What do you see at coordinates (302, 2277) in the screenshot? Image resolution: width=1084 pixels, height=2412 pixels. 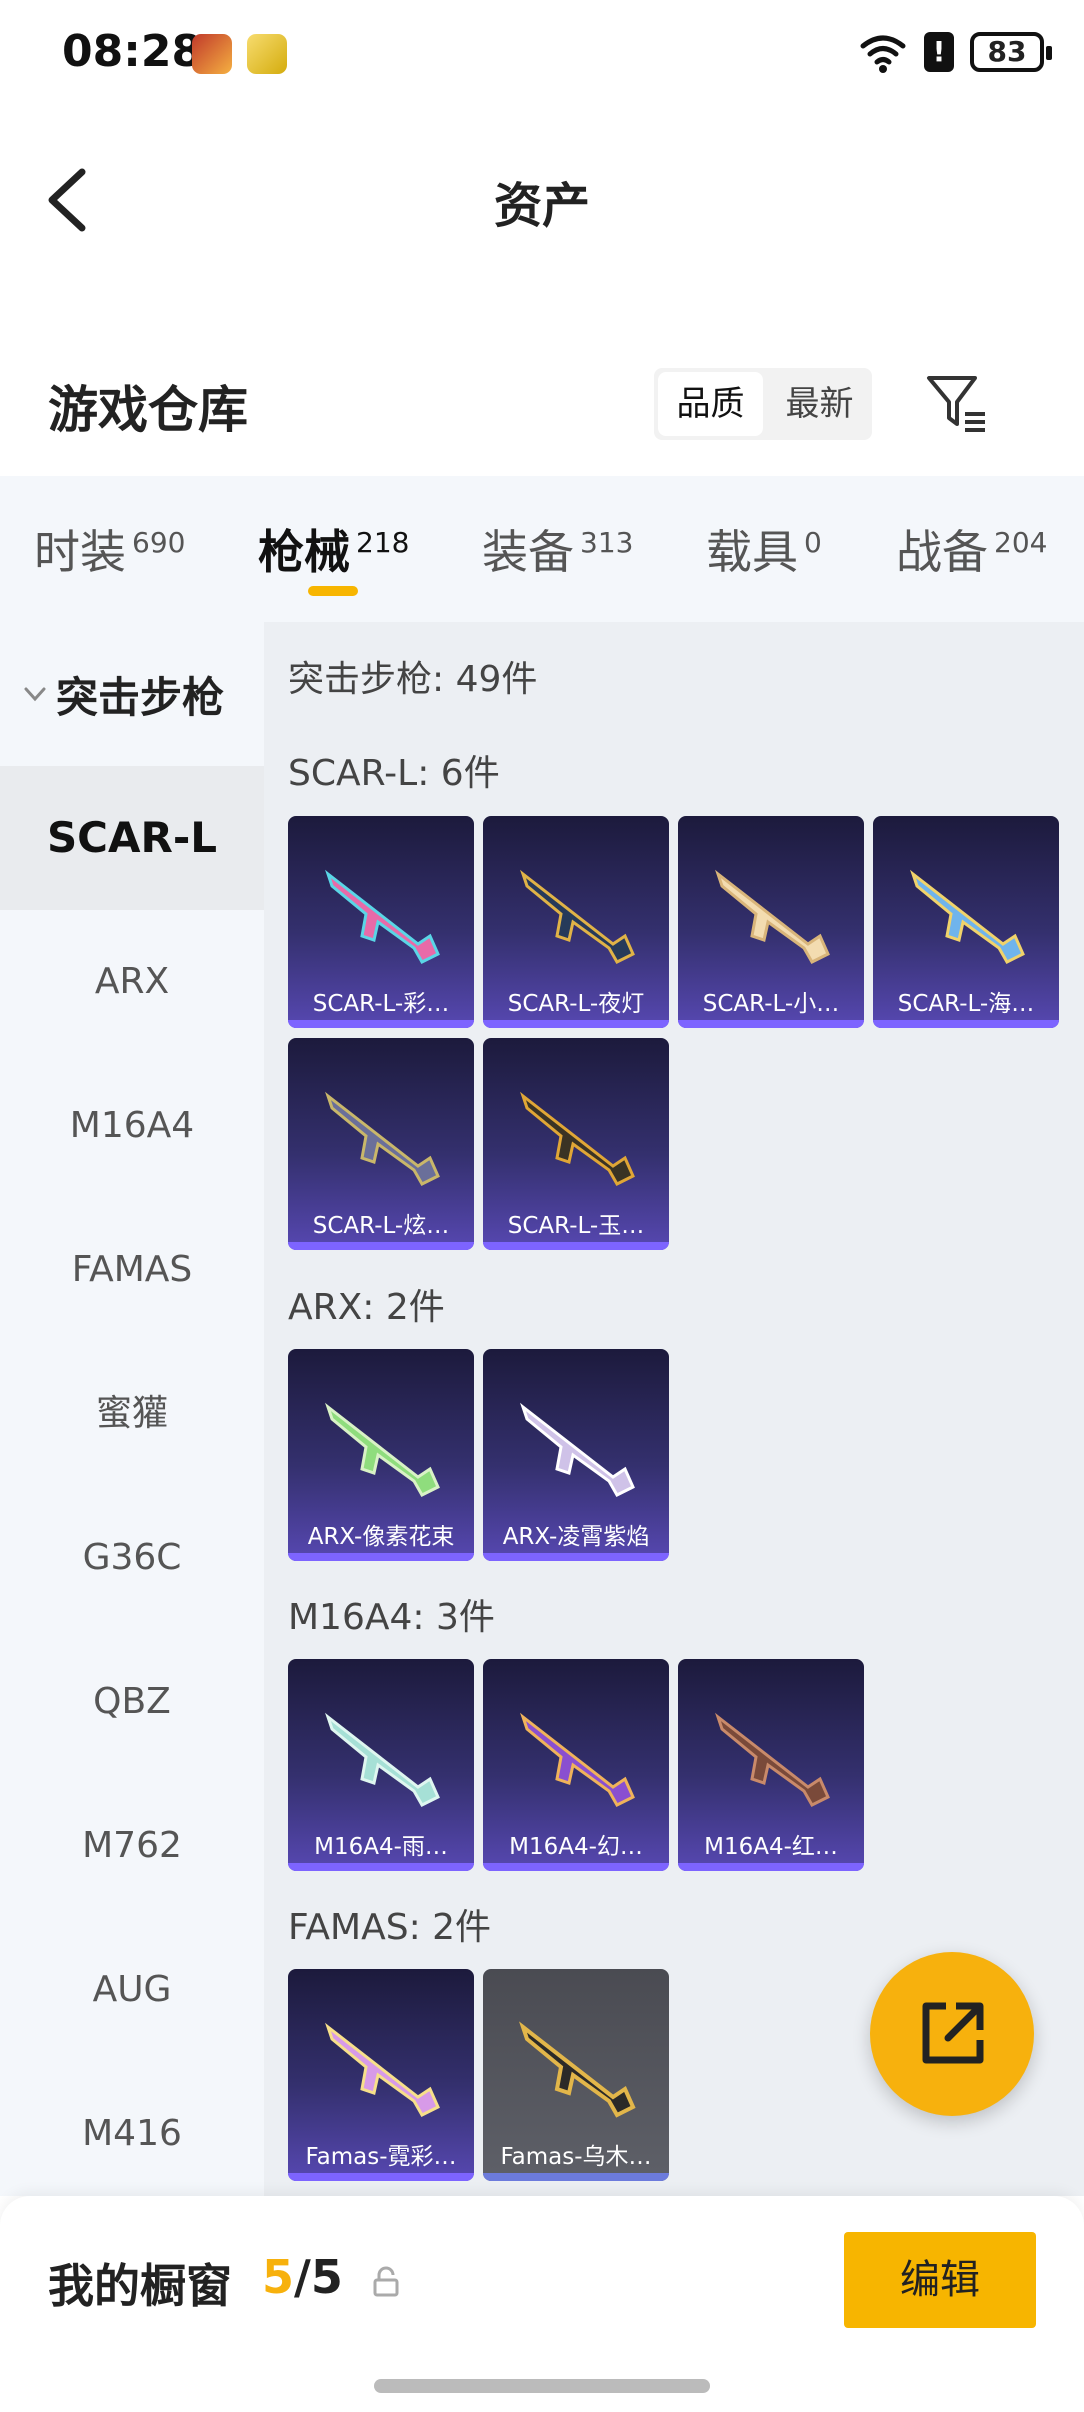 I see `showcase-count: 5/5` at bounding box center [302, 2277].